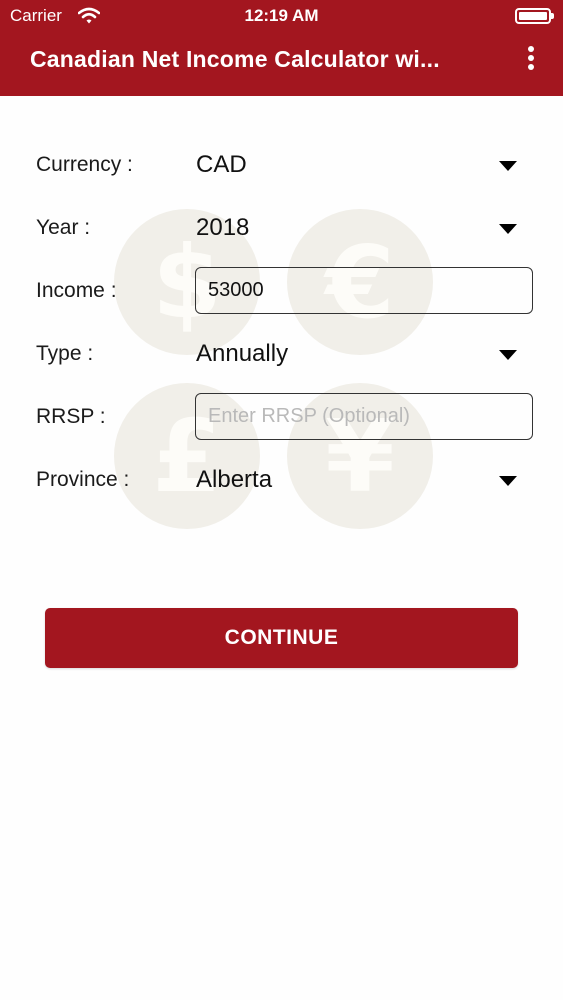 This screenshot has height=1000, width=563. I want to click on year-label: Year :, so click(63, 227).